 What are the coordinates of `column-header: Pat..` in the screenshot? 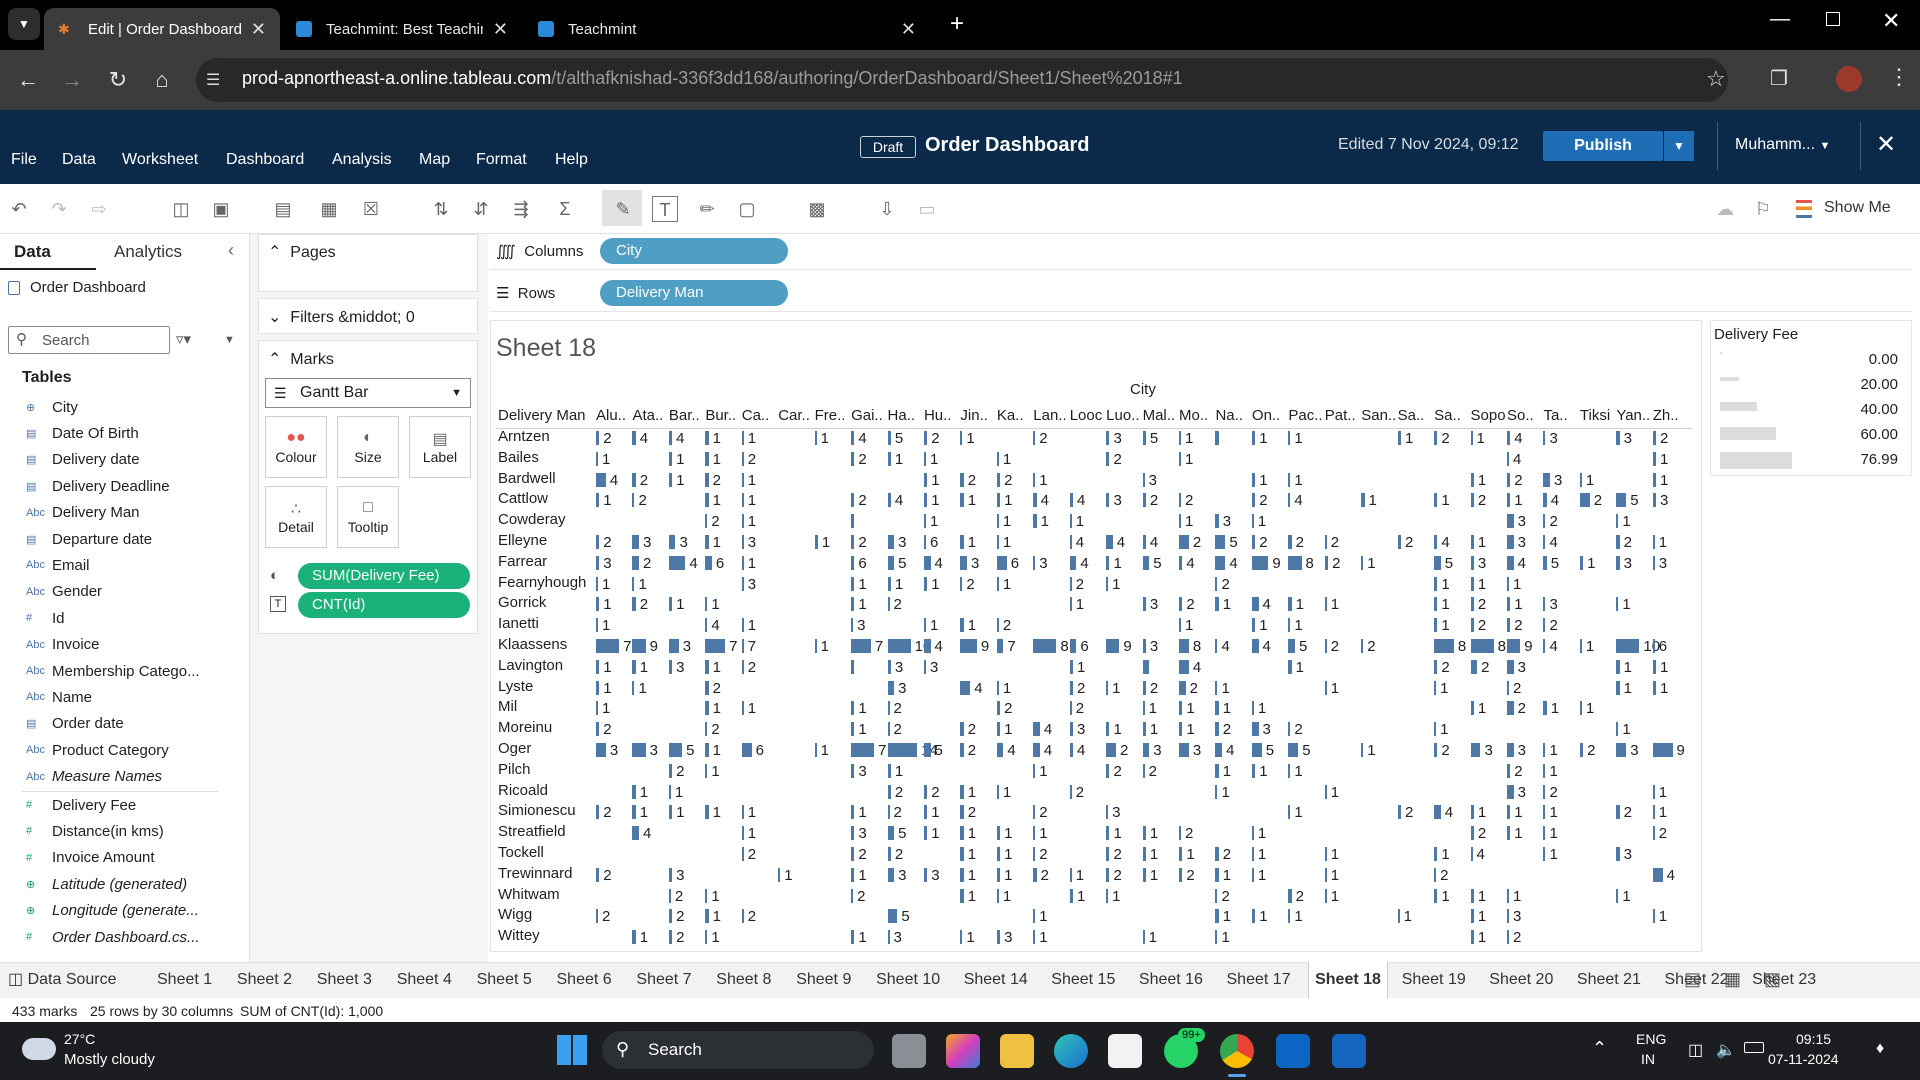 It's located at (1345, 415).